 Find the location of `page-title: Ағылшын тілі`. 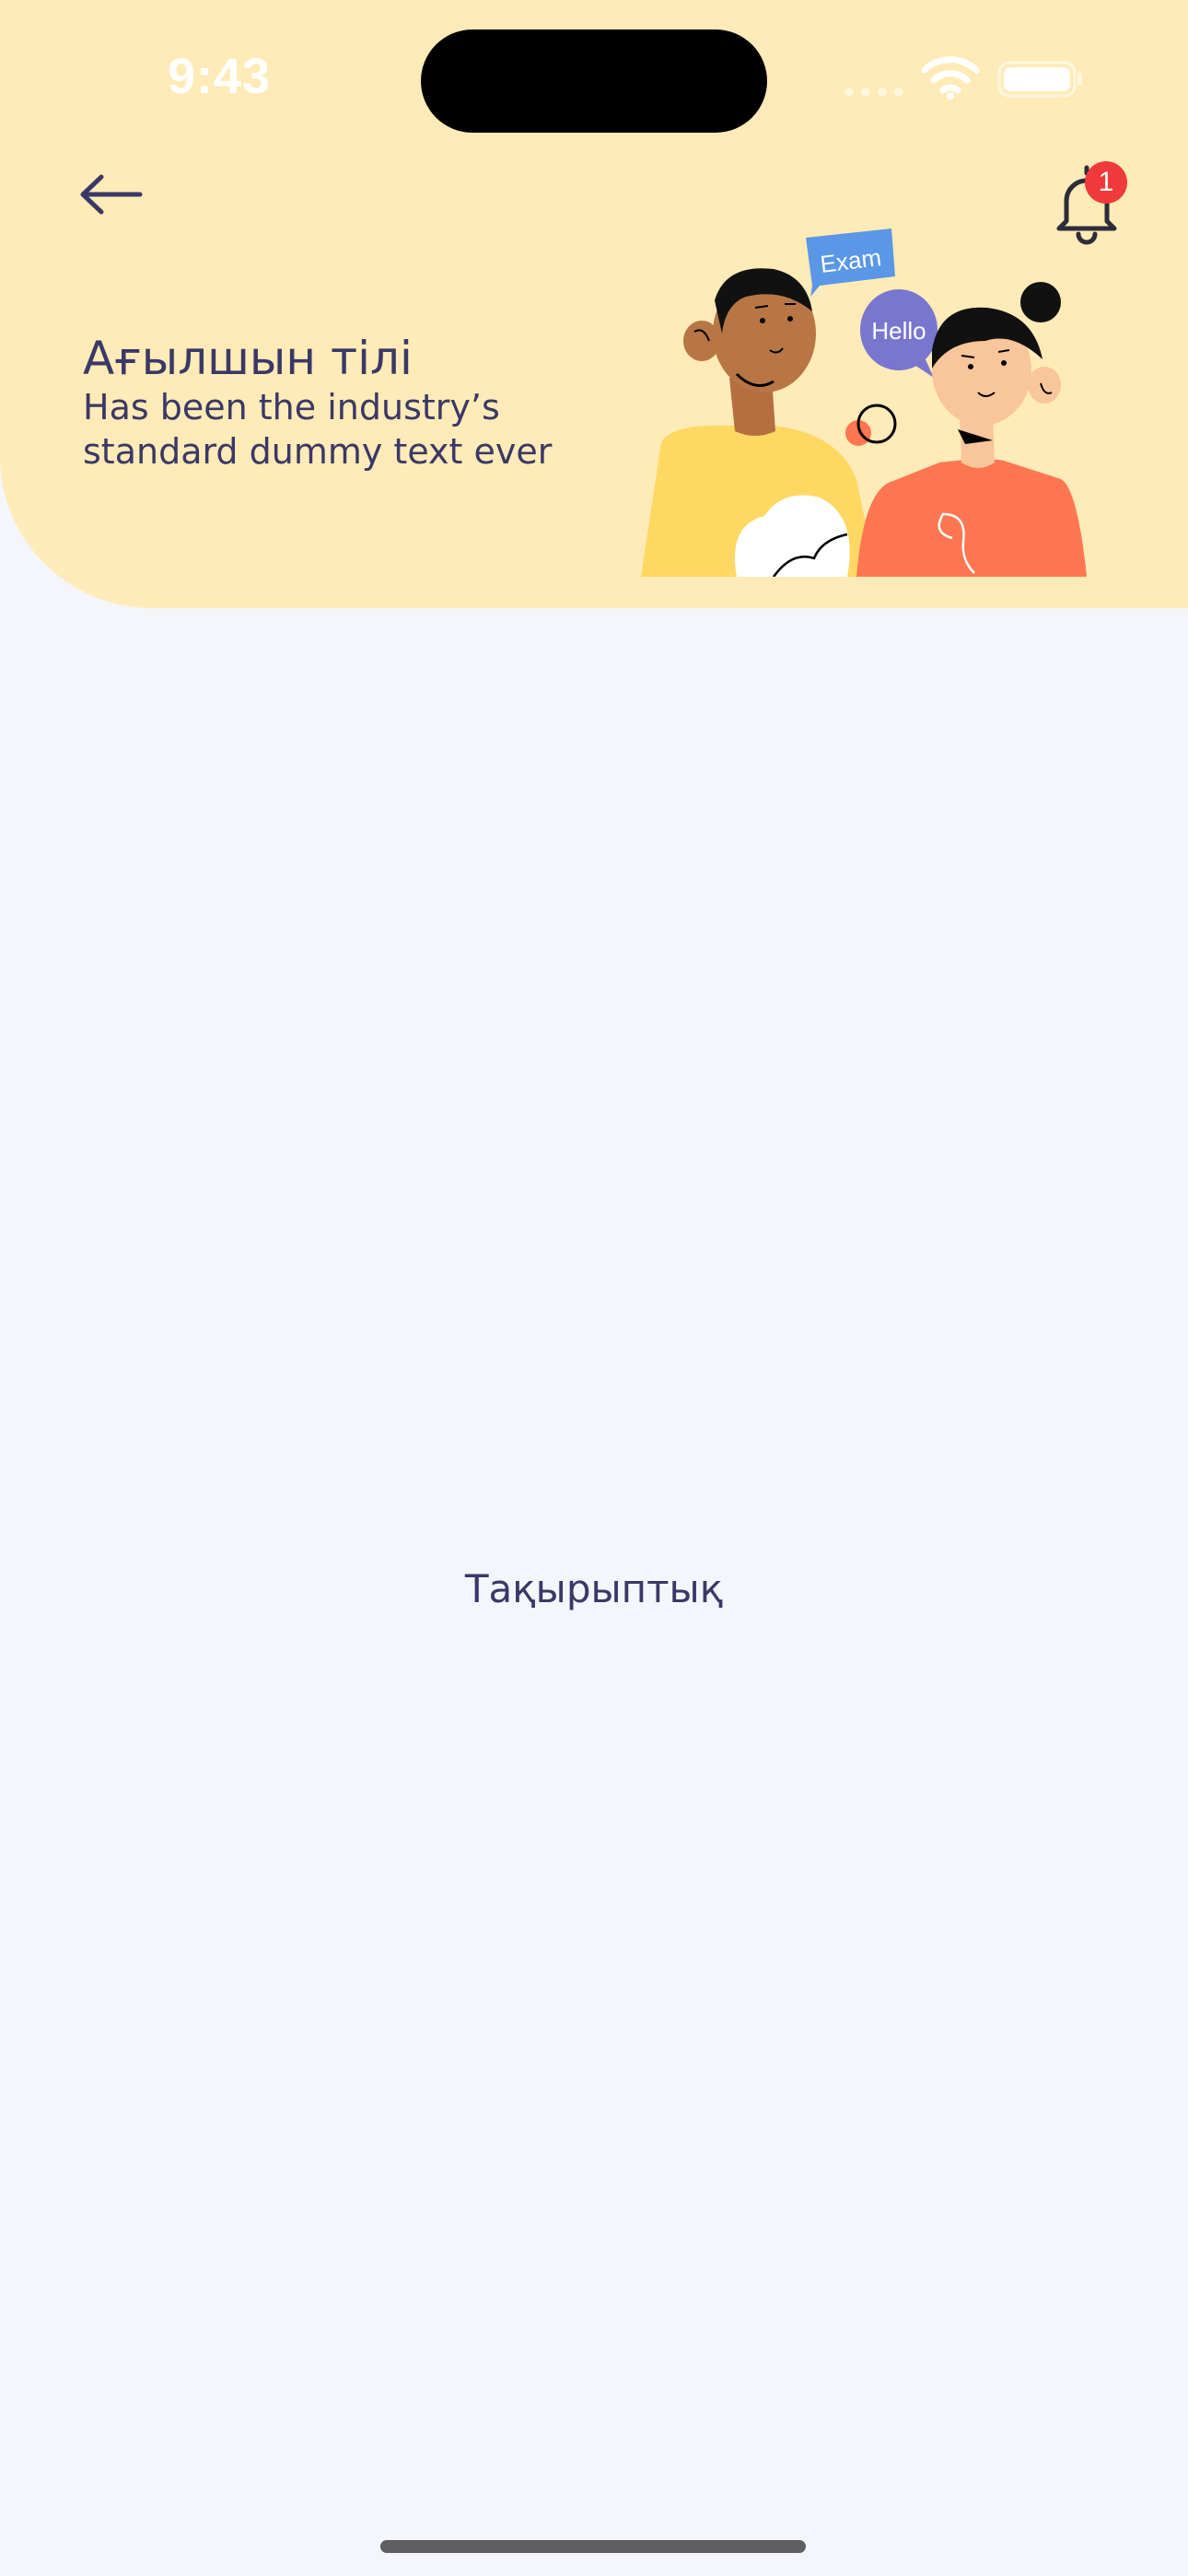

page-title: Ағылшын тілі is located at coordinates (248, 358).